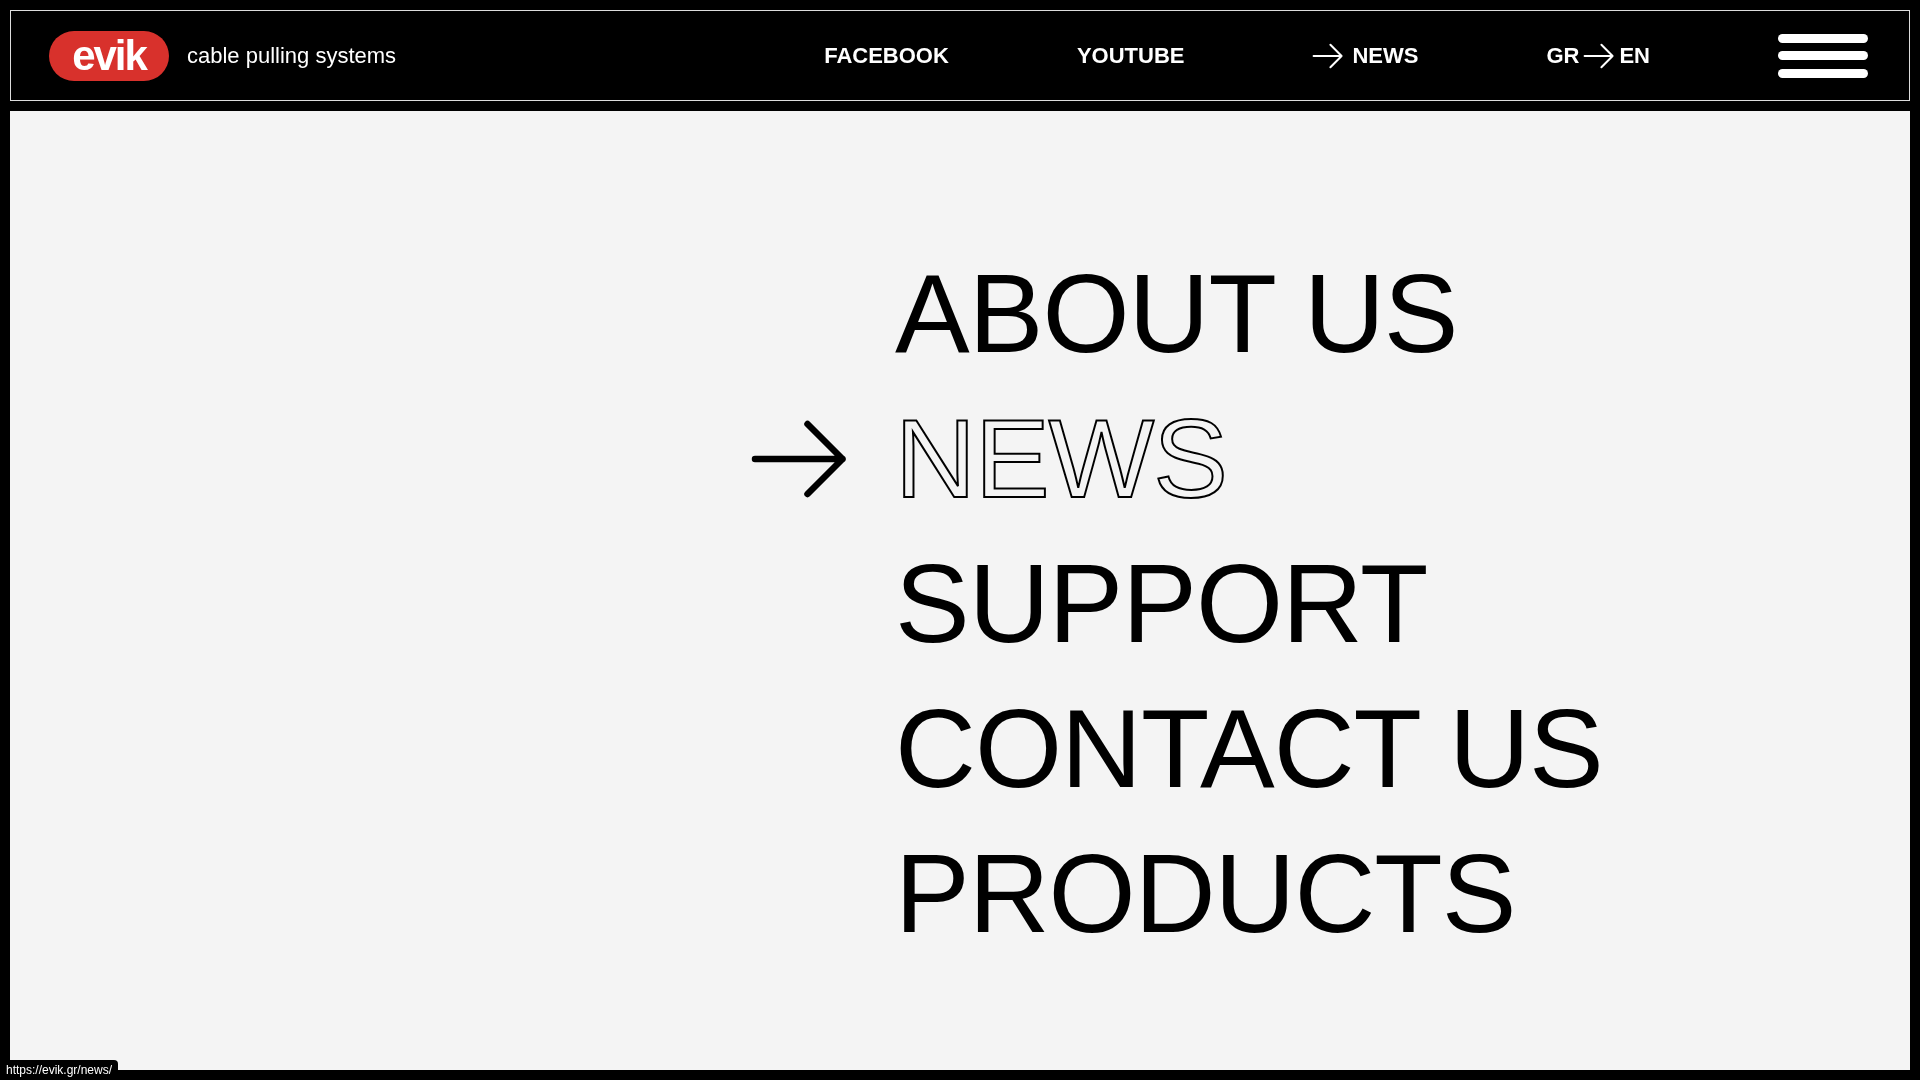 This screenshot has height=1080, width=1920. What do you see at coordinates (1176, 313) in the screenshot?
I see `menu-item: ABOUT US` at bounding box center [1176, 313].